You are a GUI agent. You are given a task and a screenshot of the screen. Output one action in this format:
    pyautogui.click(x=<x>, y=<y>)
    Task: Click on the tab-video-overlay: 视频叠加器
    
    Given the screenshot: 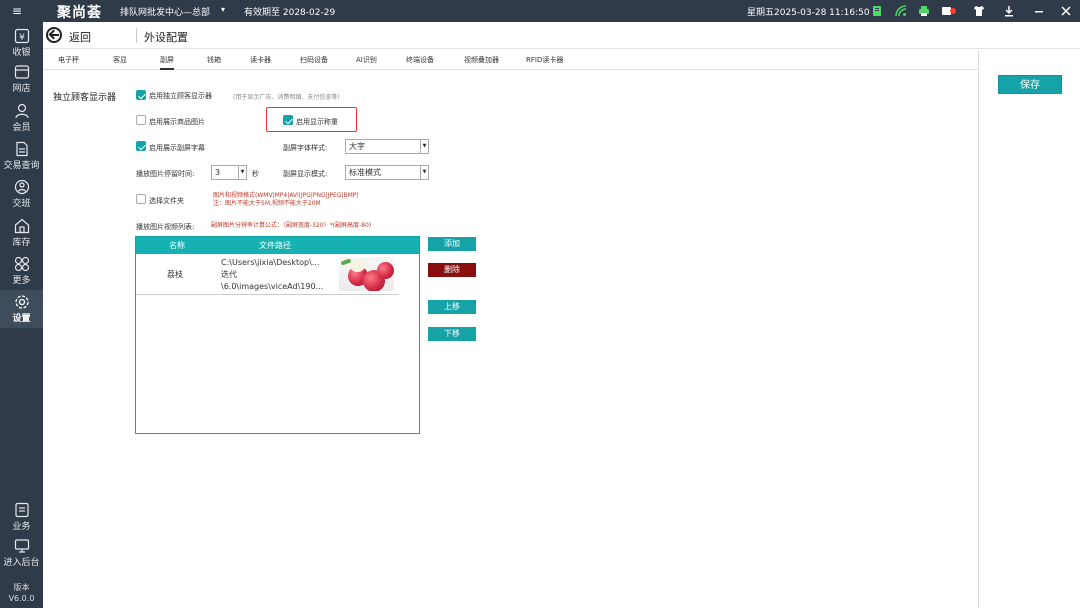 What is the action you would take?
    pyautogui.click(x=481, y=60)
    